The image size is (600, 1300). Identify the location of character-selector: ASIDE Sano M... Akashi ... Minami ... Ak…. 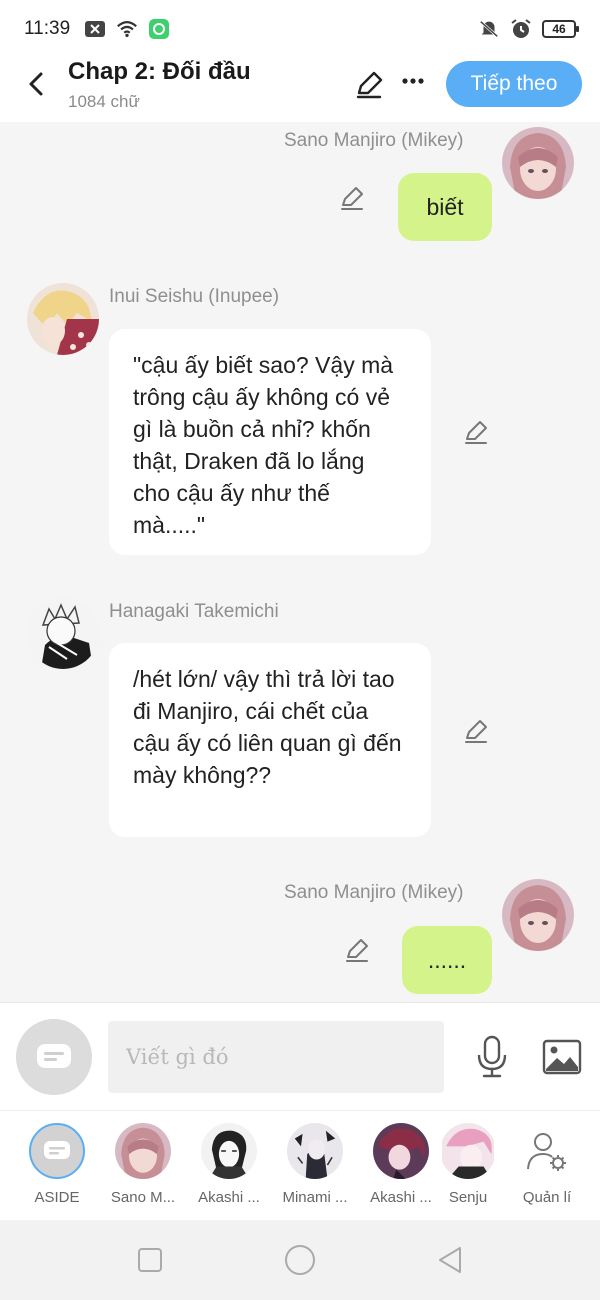
(300, 1165).